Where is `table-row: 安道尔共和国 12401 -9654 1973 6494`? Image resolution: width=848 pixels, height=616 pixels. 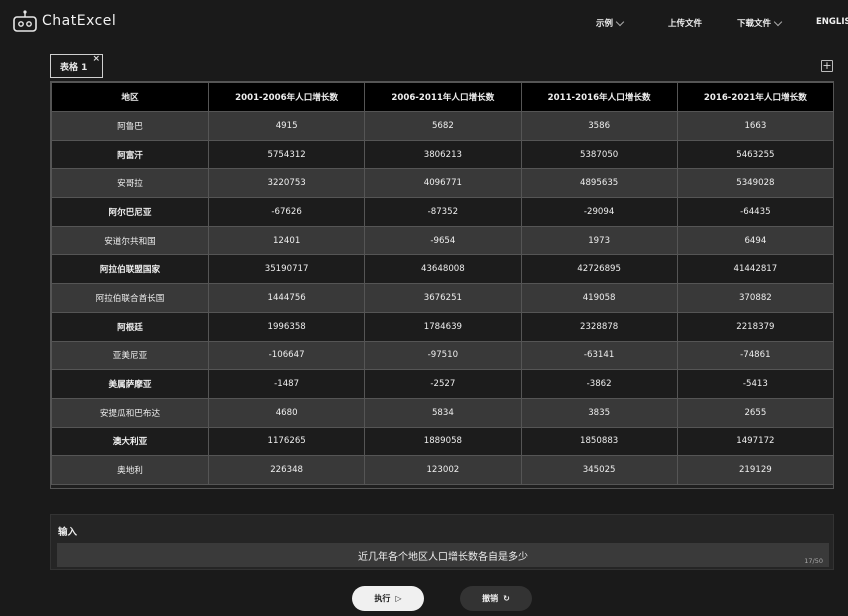 table-row: 安道尔共和国 12401 -9654 1973 6494 is located at coordinates (442, 240).